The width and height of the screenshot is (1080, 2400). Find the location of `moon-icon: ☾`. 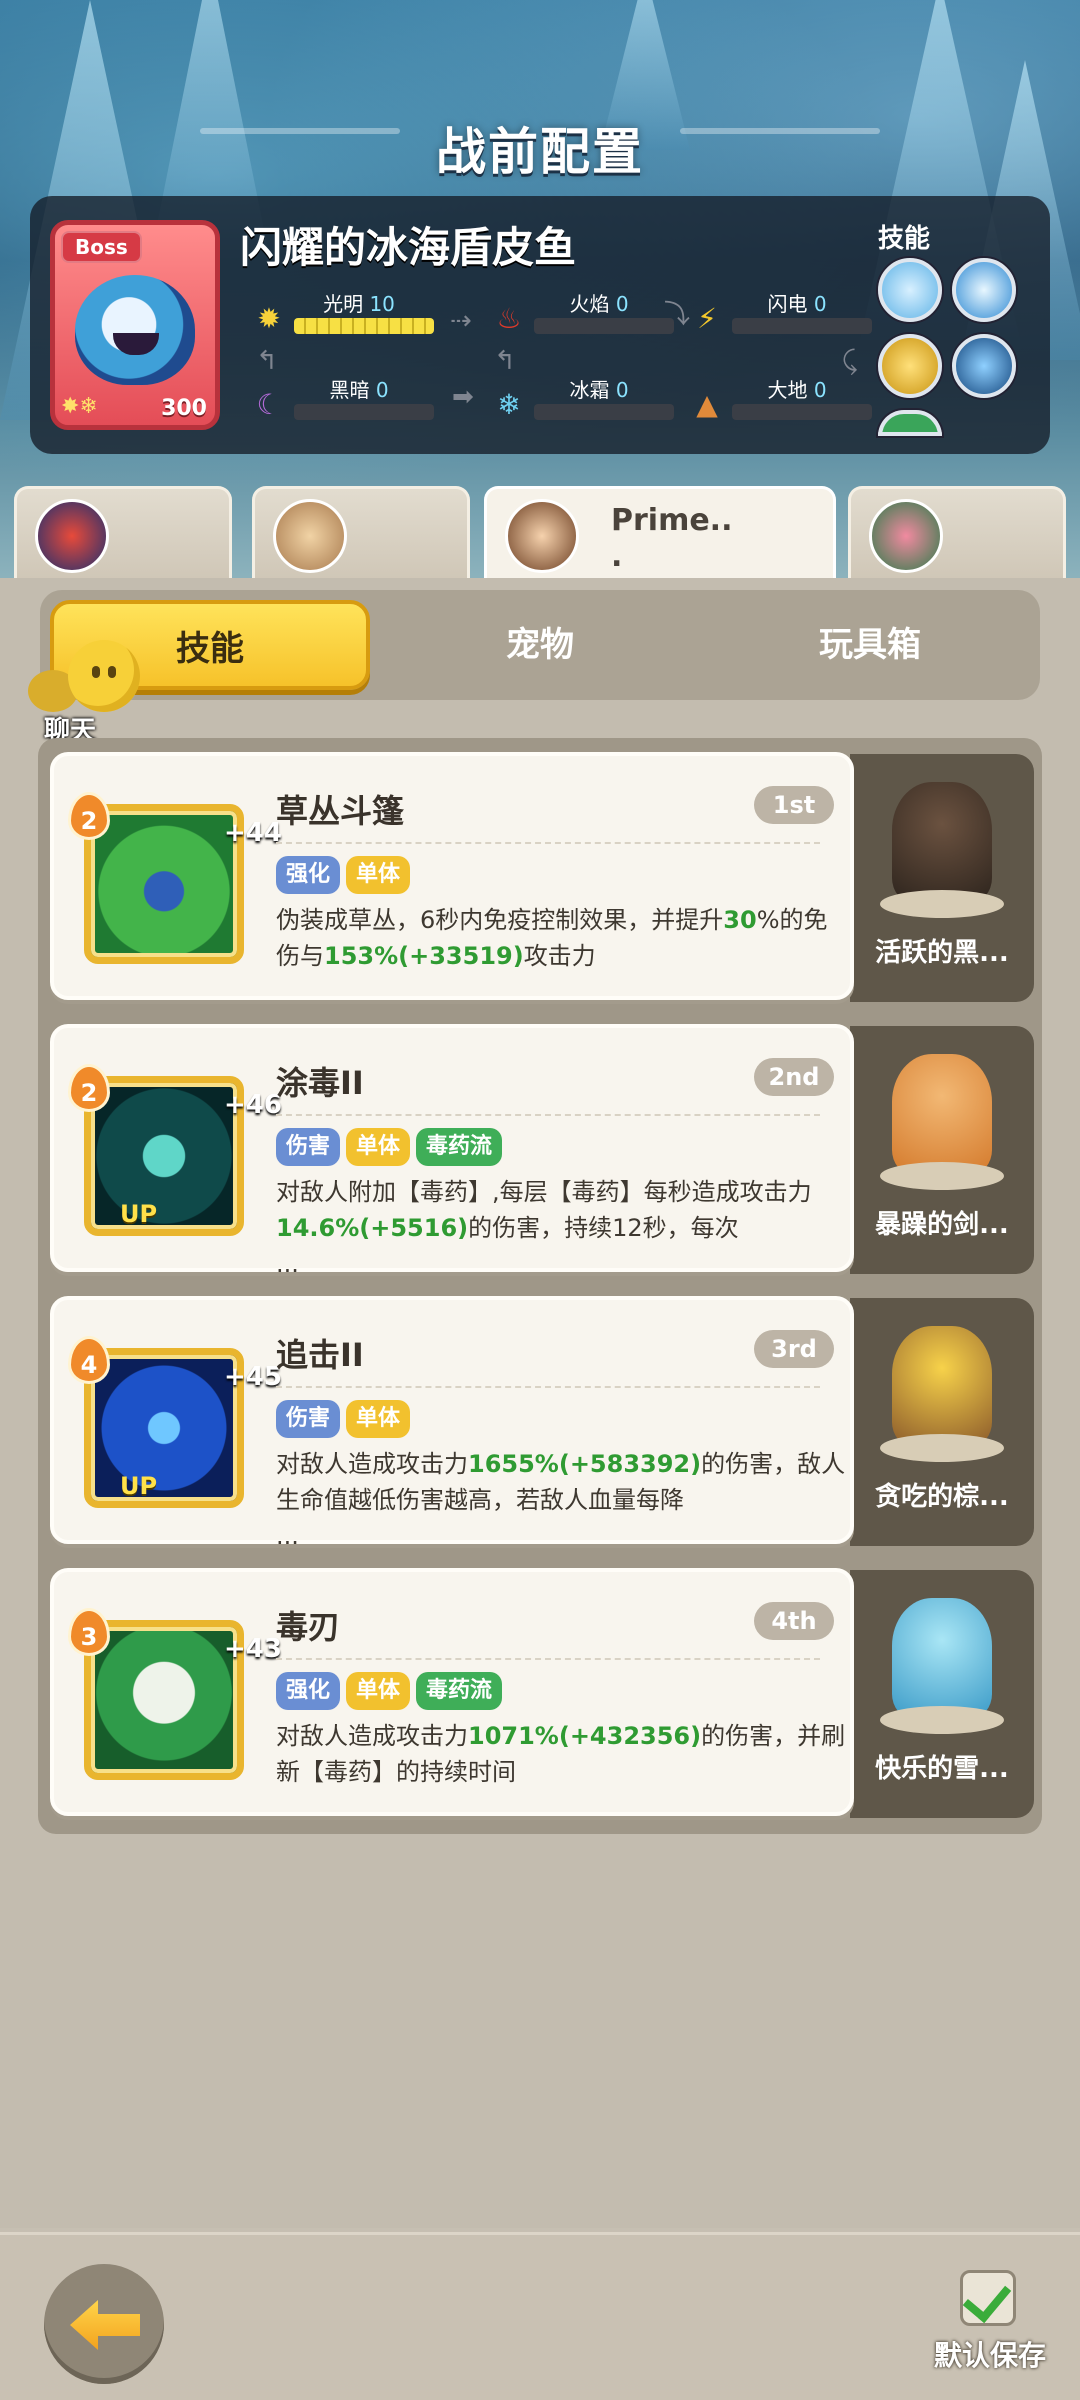

moon-icon: ☾ is located at coordinates (269, 404).